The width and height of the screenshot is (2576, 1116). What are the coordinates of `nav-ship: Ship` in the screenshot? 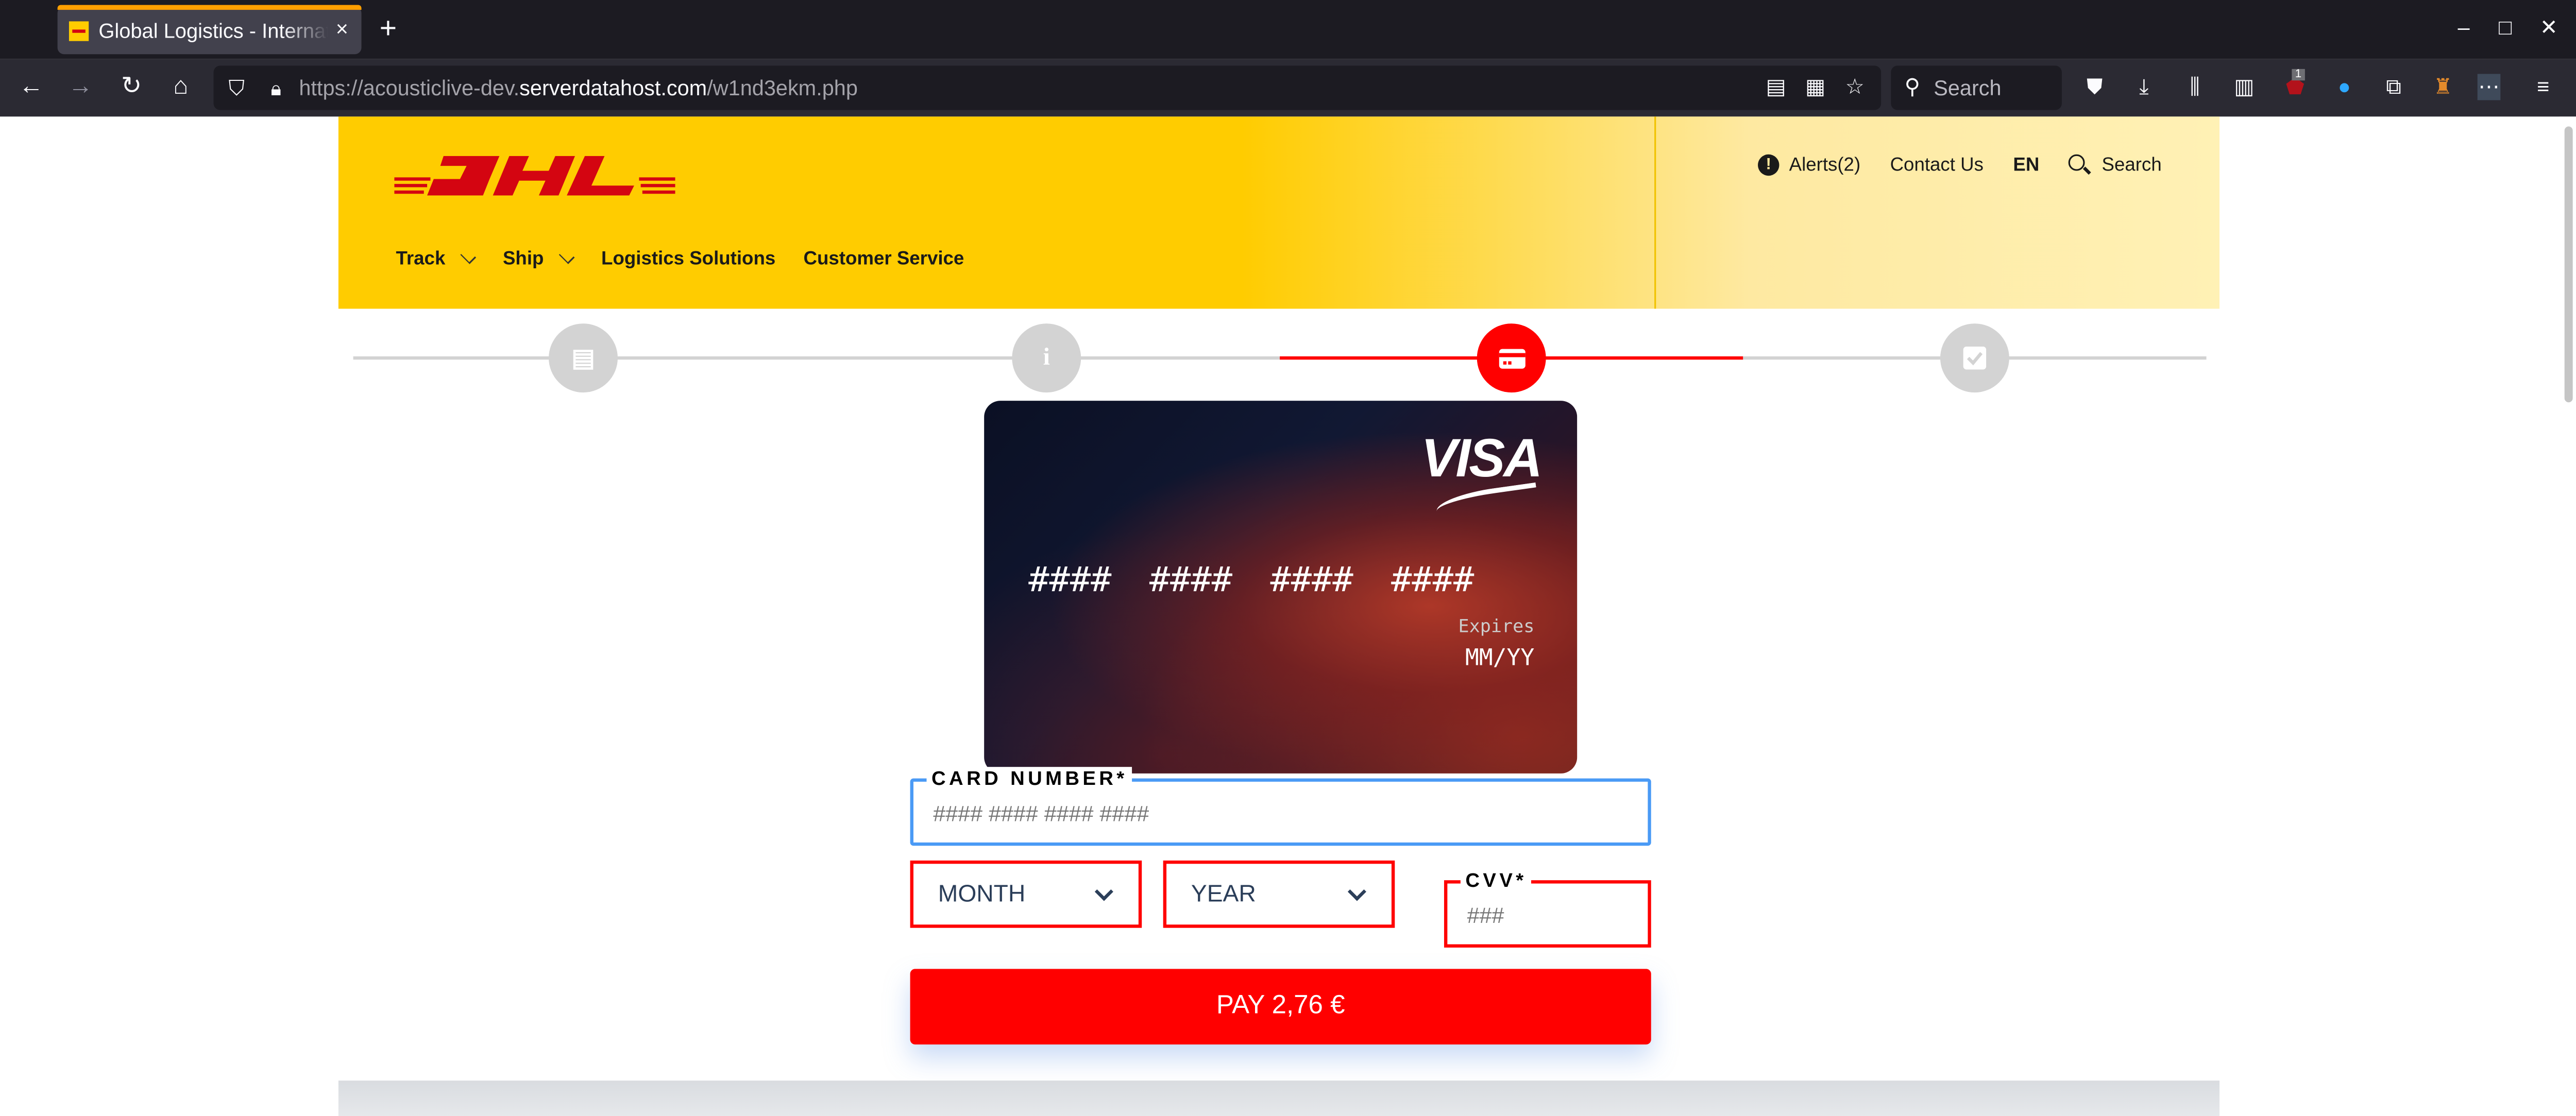 It's located at (538, 258).